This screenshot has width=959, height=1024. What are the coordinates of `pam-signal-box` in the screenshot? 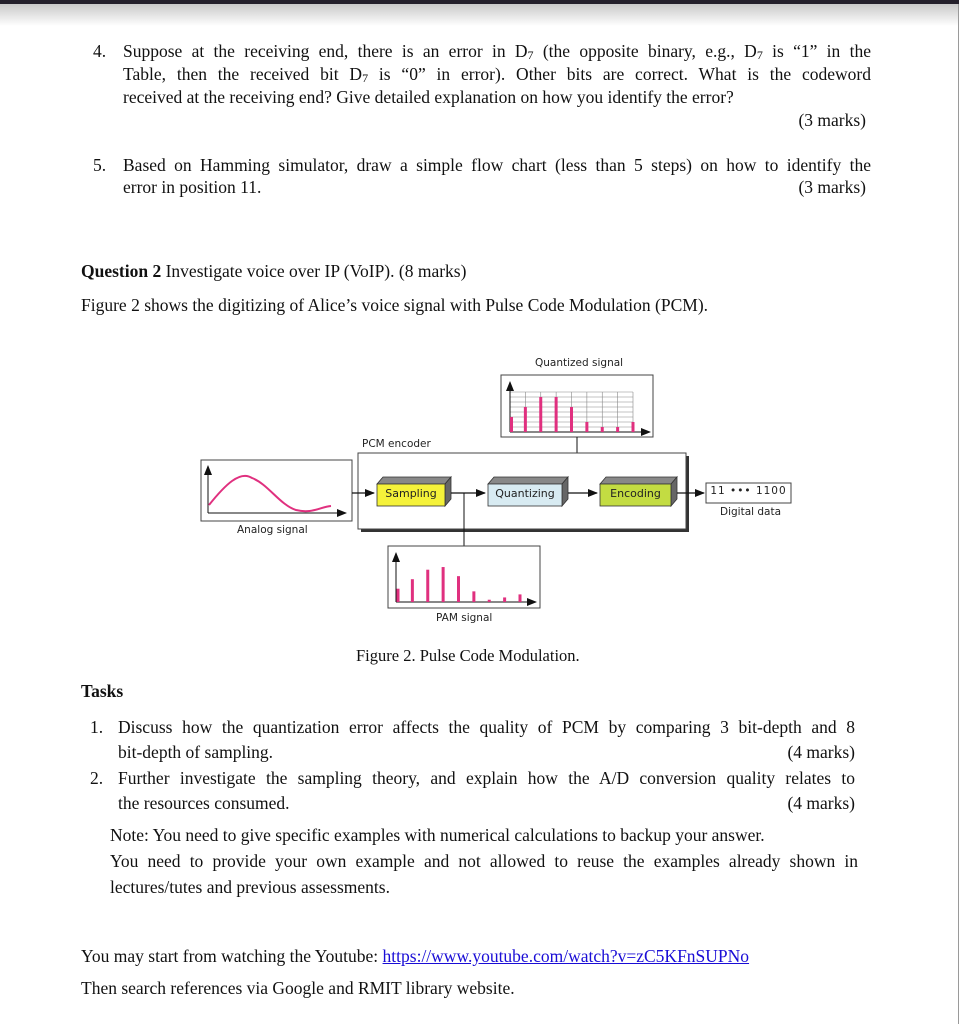 It's located at (464, 577).